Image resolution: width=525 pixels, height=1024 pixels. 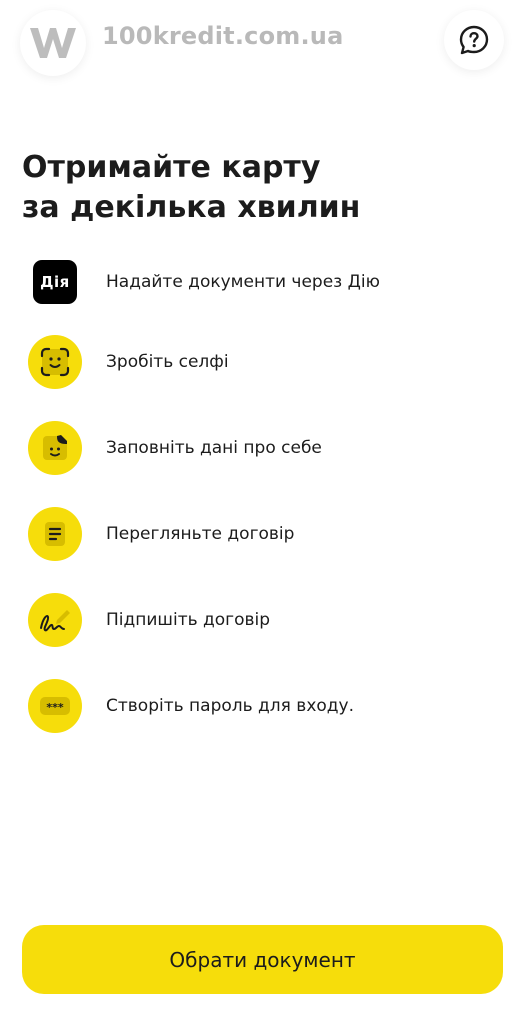 I want to click on diia-icon: Дія, so click(x=55, y=282).